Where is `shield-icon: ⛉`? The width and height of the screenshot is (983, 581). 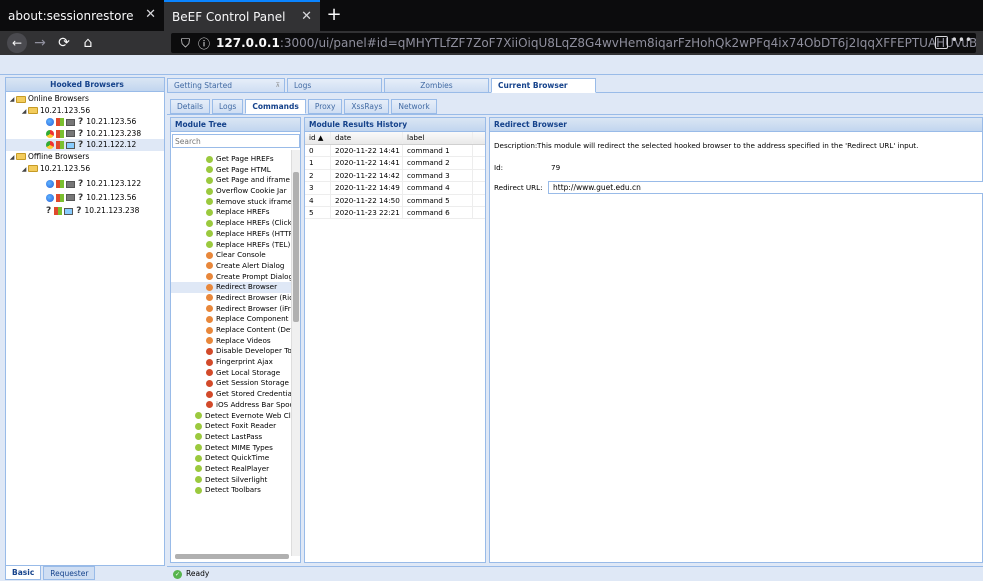 shield-icon: ⛉ is located at coordinates (185, 43).